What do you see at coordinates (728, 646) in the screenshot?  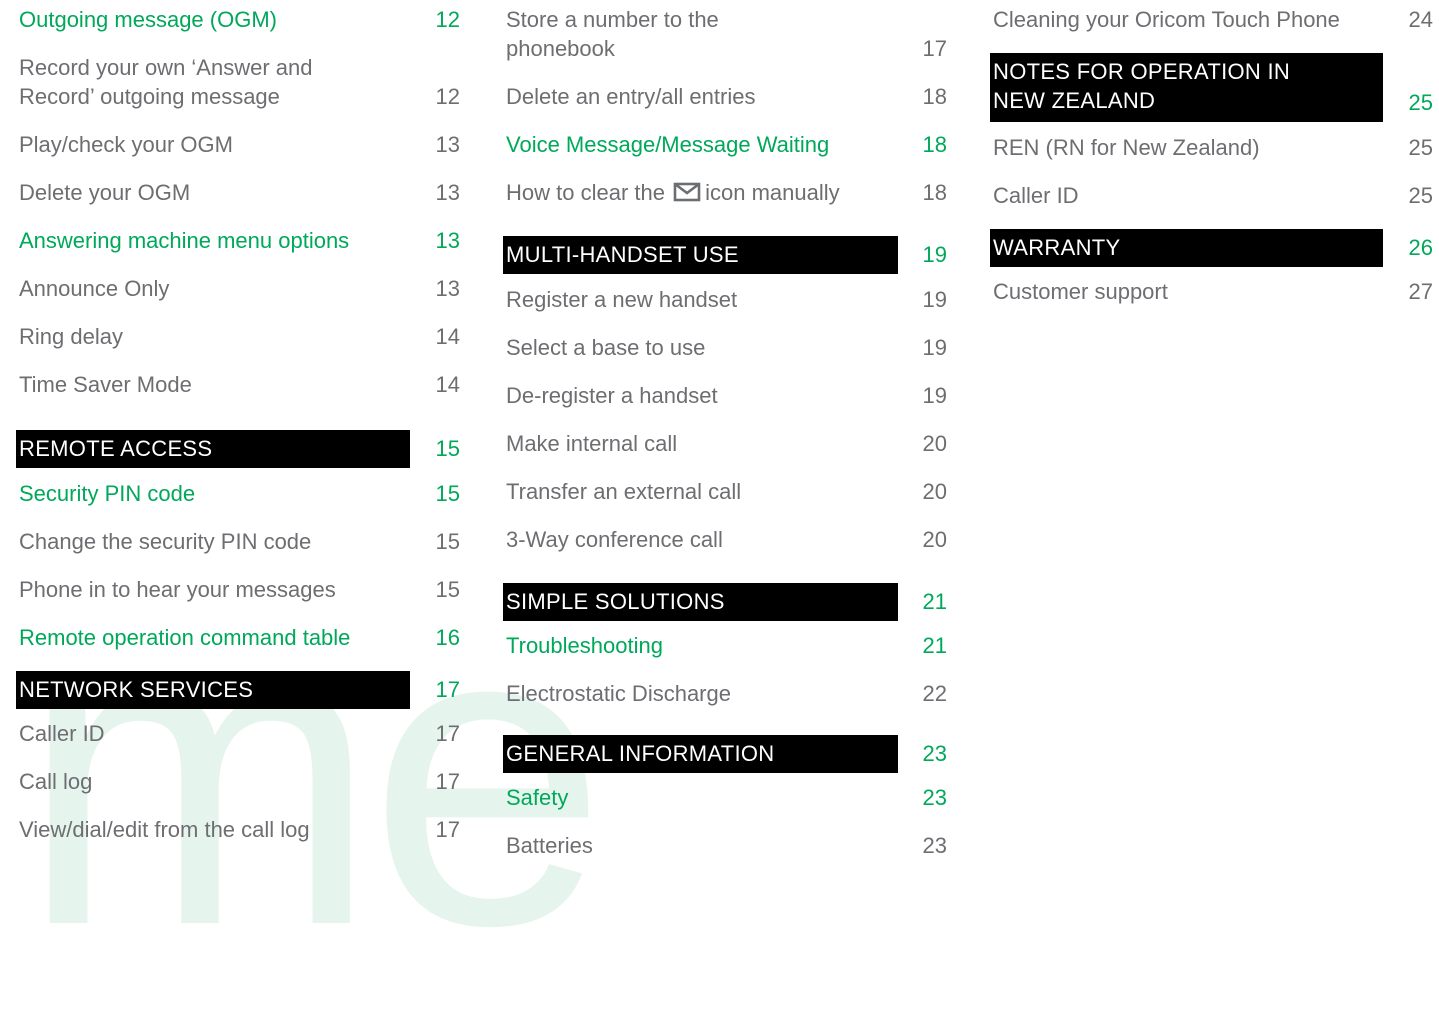 I see `toc-entry: Troubleshooting 21` at bounding box center [728, 646].